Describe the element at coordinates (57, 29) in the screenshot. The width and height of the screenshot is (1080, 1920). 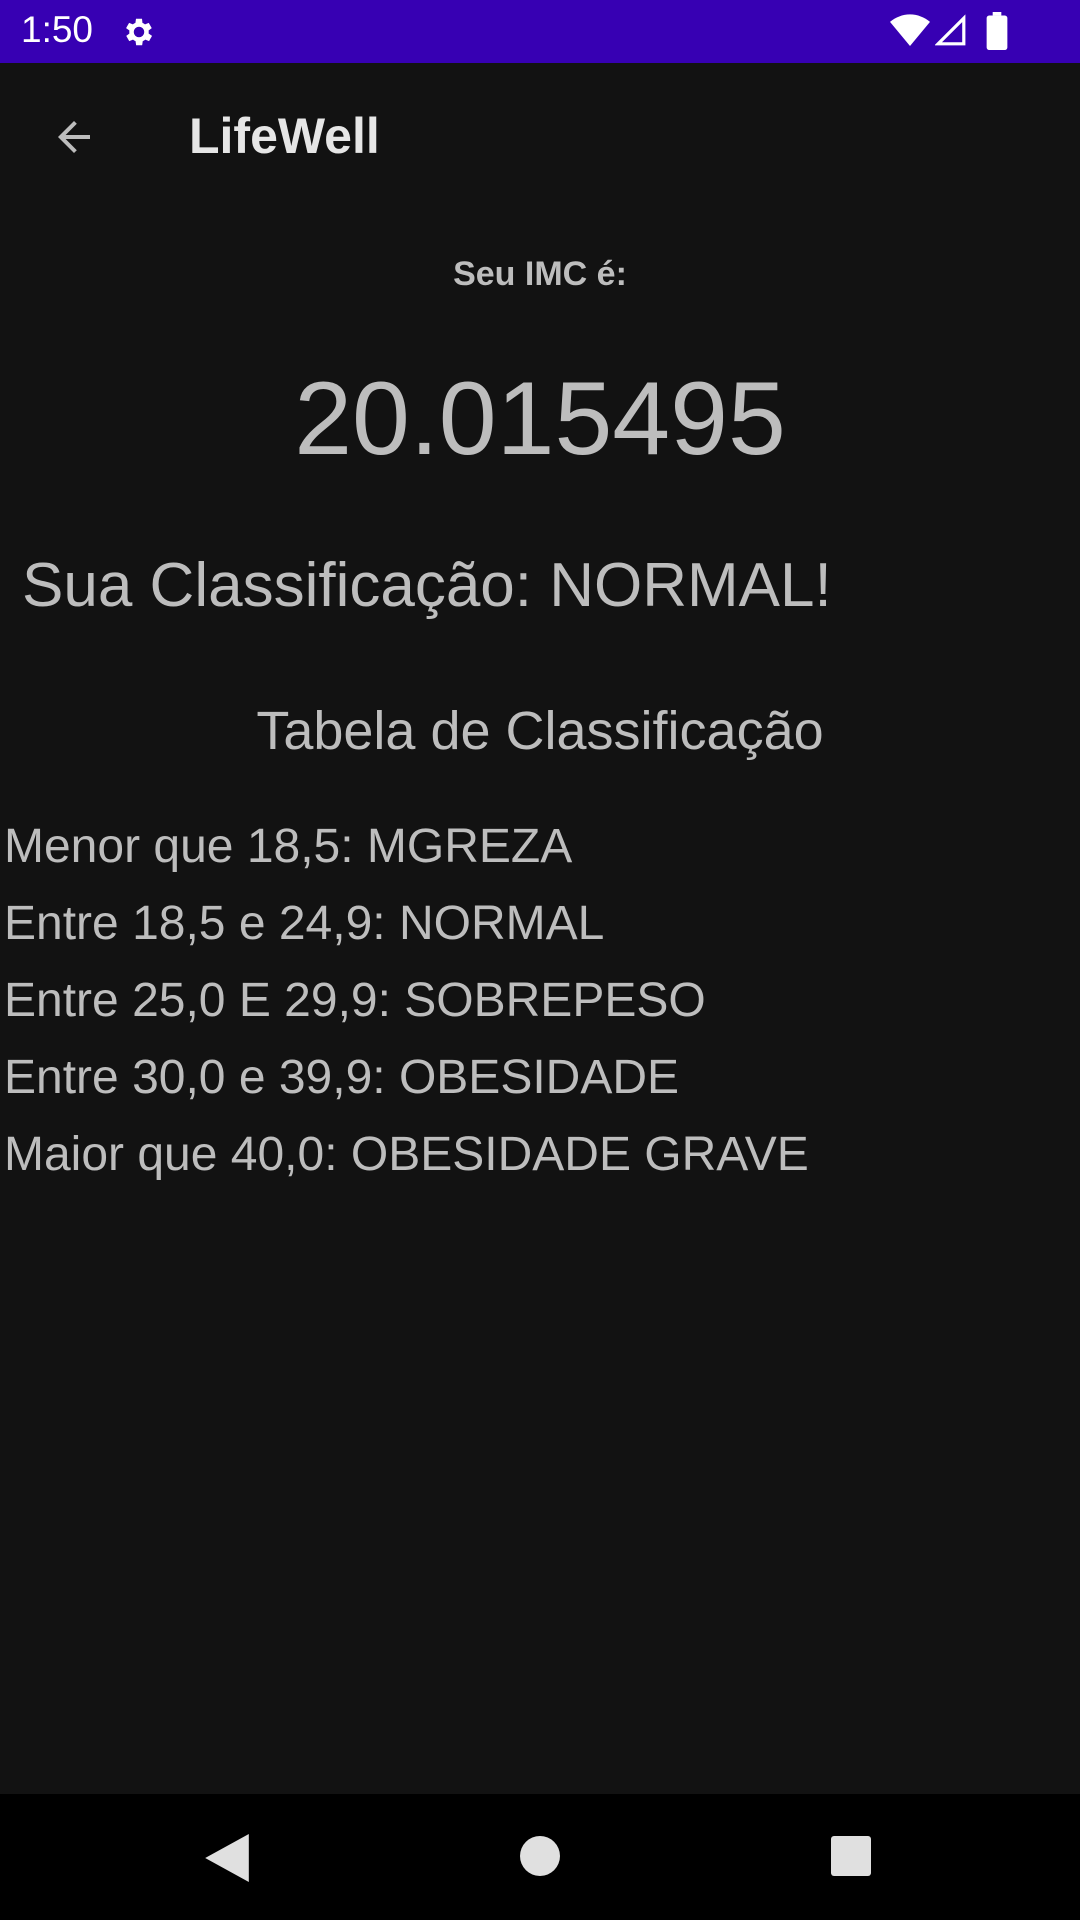
I see `status-time: 1:50` at that location.